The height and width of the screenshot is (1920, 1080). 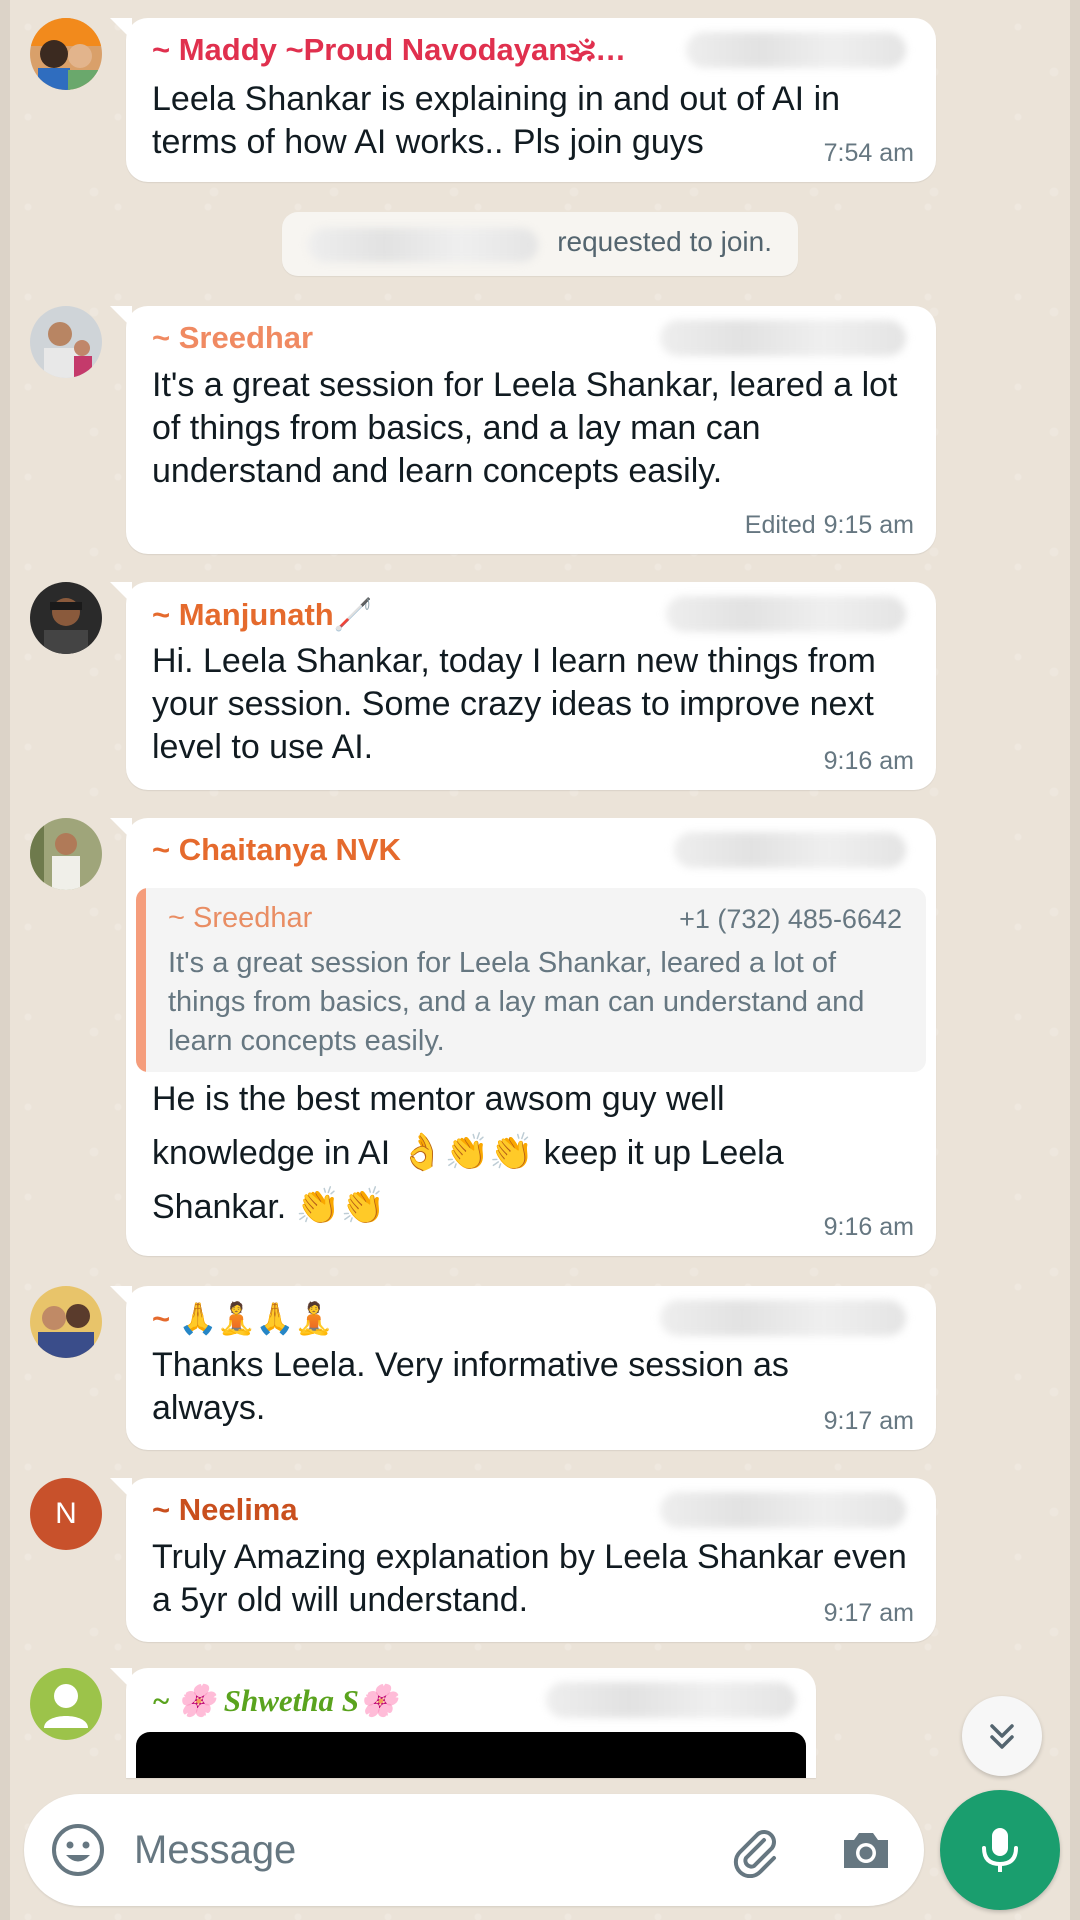 I want to click on double-chevron-down-icon, so click(x=1002, y=1736).